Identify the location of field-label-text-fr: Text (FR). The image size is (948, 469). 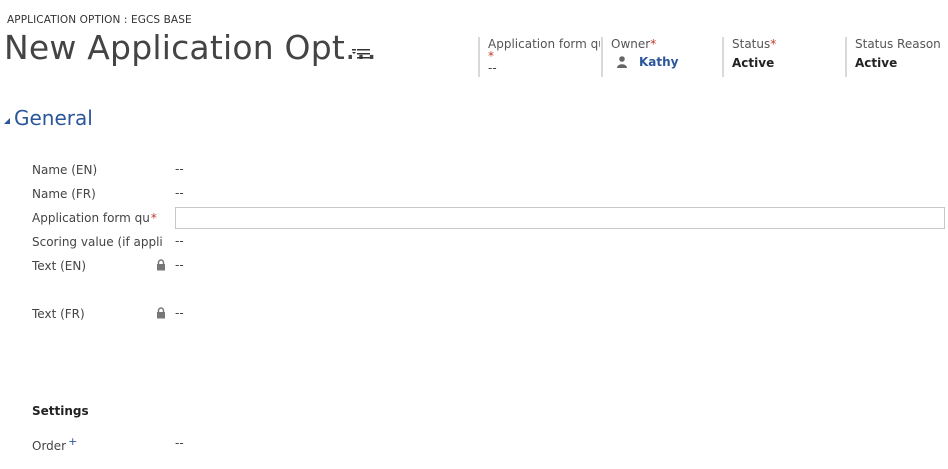
(58, 314).